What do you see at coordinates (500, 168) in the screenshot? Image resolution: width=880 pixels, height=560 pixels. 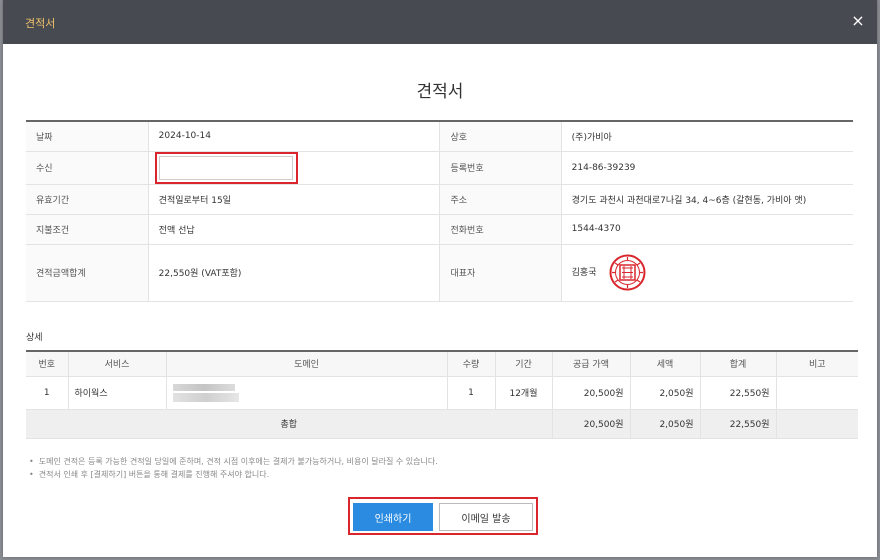 I see `regno-label: 등록번호` at bounding box center [500, 168].